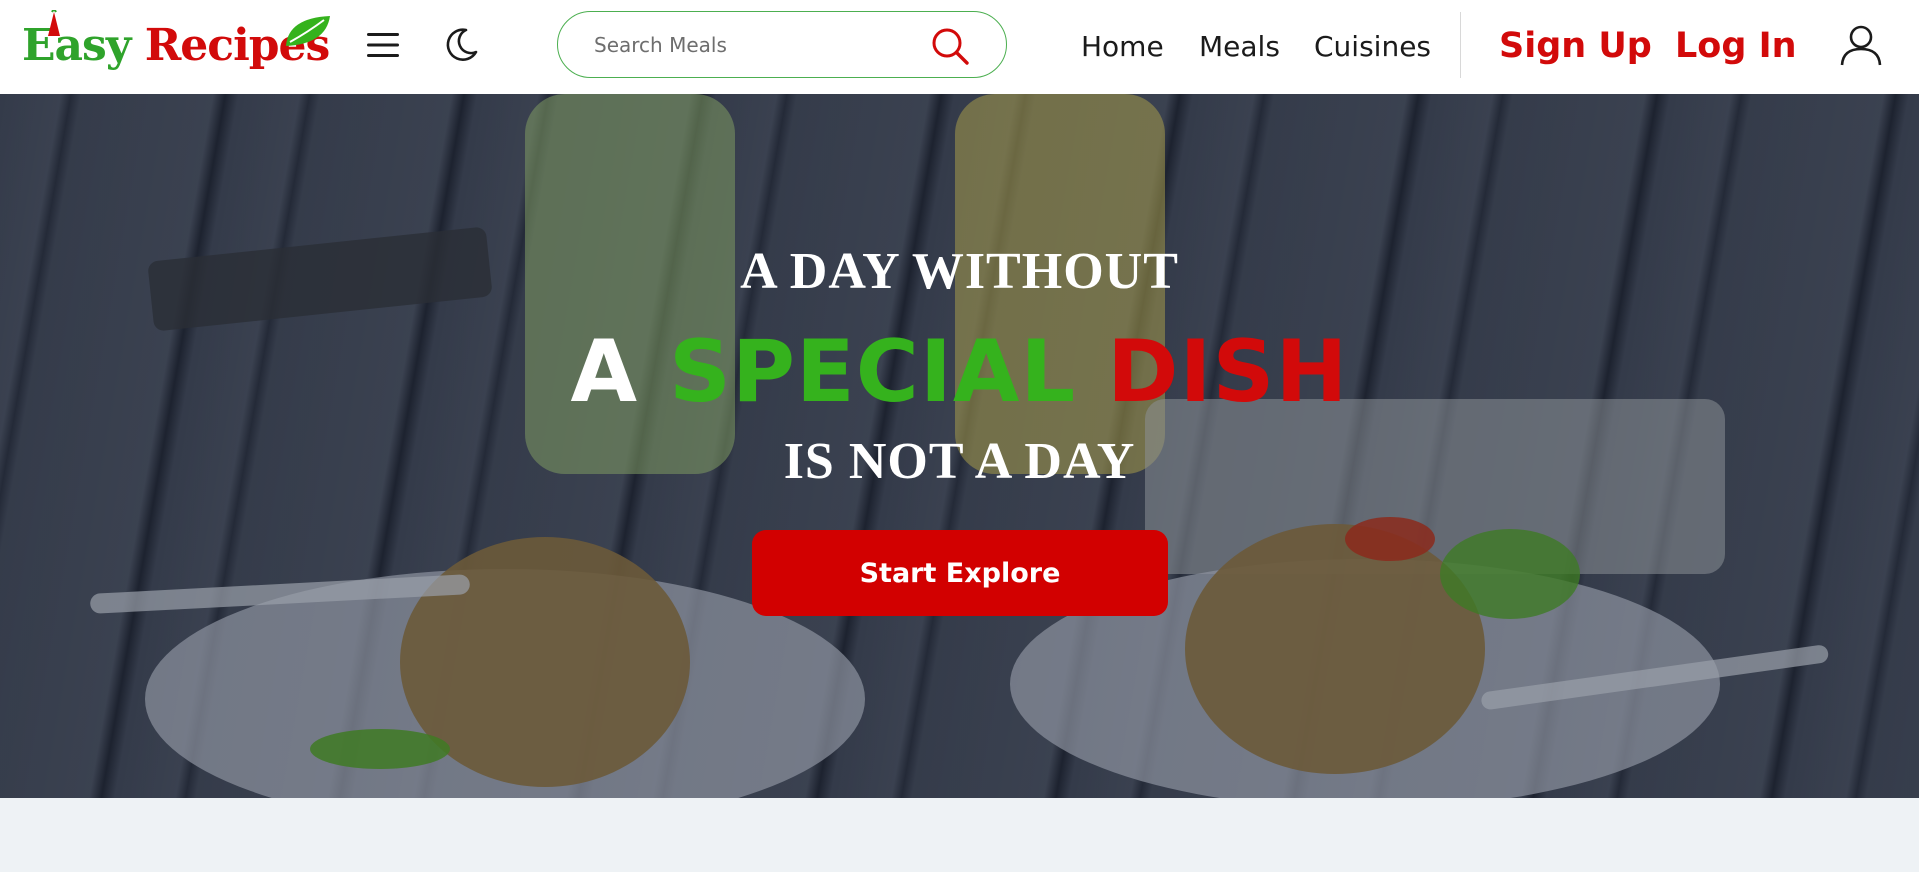 The height and width of the screenshot is (872, 1919). I want to click on user-profile-button, so click(1861, 45).